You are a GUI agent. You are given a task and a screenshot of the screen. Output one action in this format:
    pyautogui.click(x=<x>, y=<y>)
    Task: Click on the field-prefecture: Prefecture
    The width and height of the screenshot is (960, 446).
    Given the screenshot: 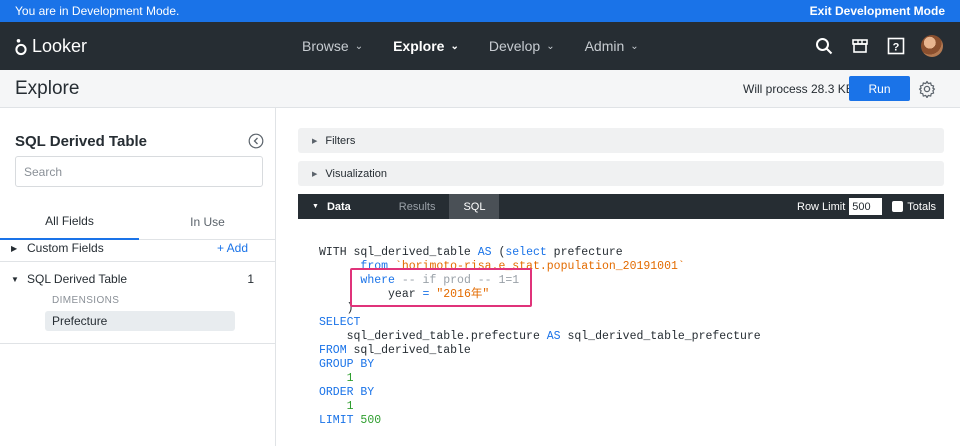 What is the action you would take?
    pyautogui.click(x=140, y=321)
    